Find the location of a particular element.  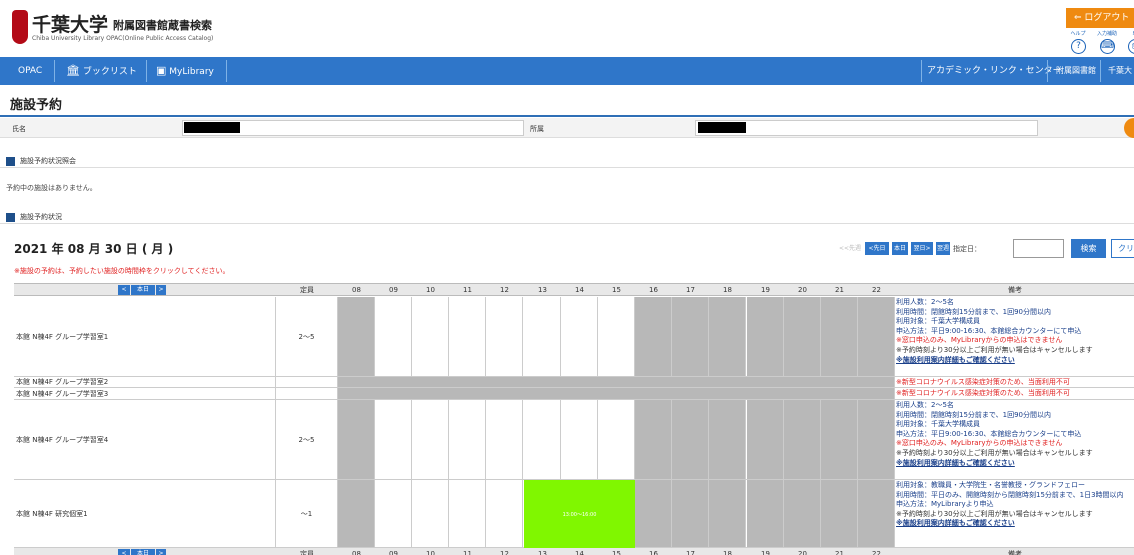

nav-booklist: 🏛 ブックリスト is located at coordinates (101, 71).